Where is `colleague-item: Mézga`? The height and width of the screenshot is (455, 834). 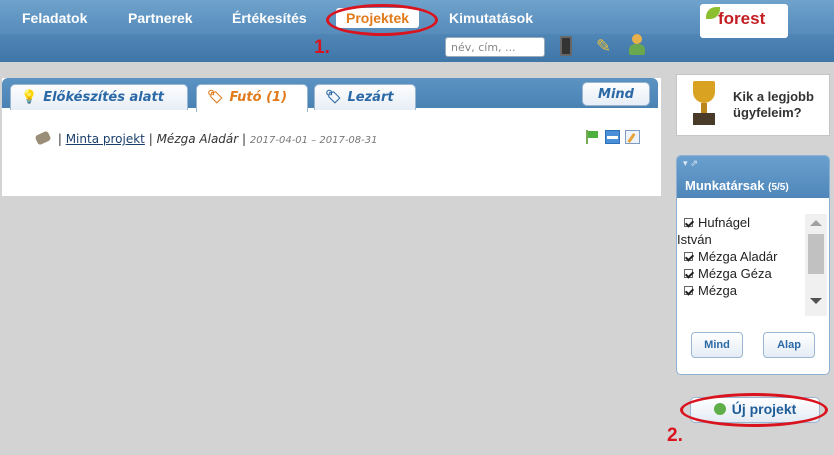
colleague-item: Mézga is located at coordinates (739, 290).